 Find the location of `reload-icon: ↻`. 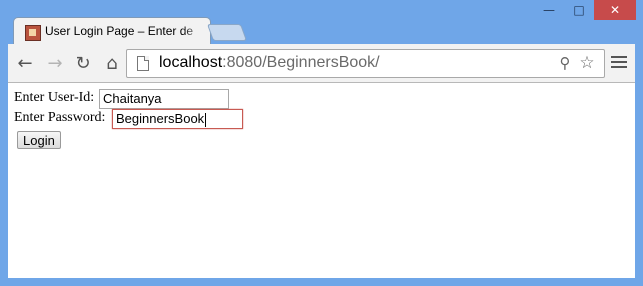

reload-icon: ↻ is located at coordinates (83, 63).